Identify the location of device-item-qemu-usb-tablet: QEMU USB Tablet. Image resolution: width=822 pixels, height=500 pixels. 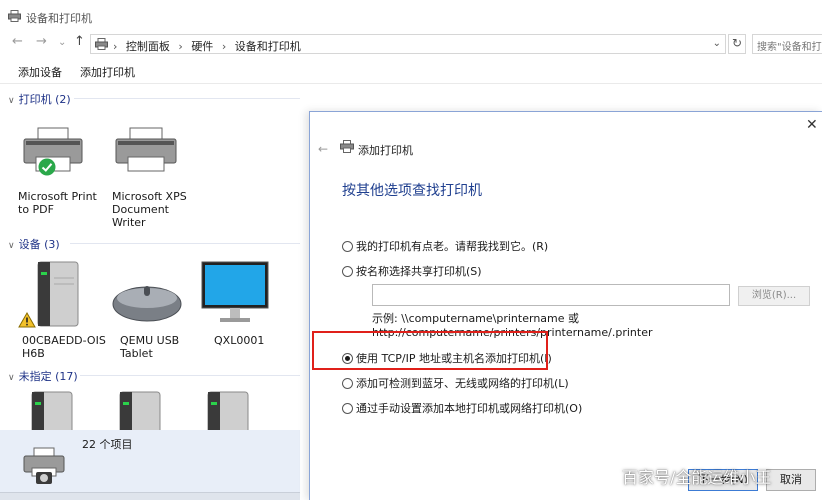
(154, 308).